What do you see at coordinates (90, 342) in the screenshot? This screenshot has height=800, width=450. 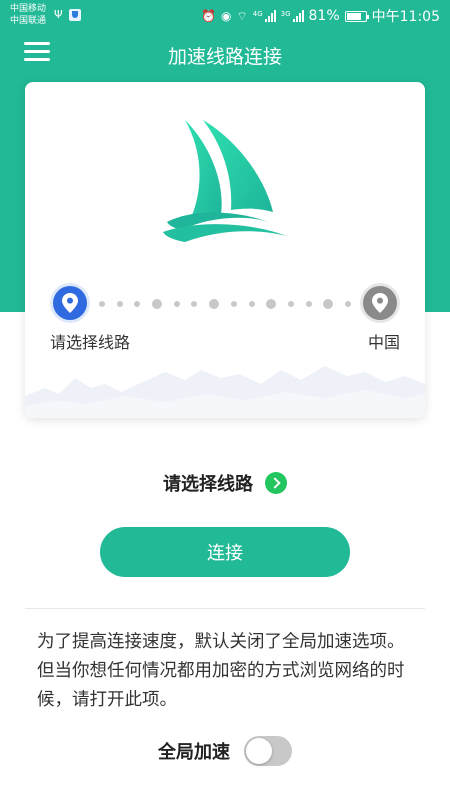 I see `route-start-label: 请选择线路` at bounding box center [90, 342].